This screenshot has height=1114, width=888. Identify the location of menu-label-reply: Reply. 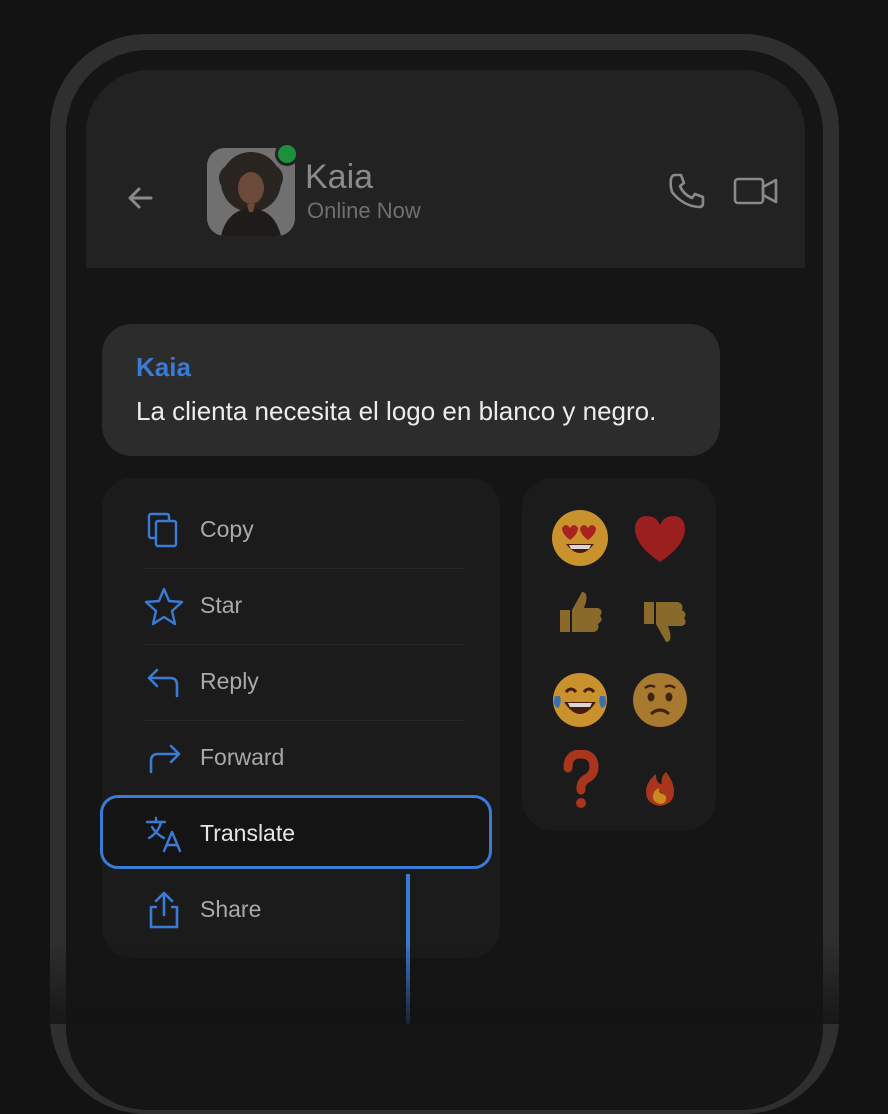
(229, 681).